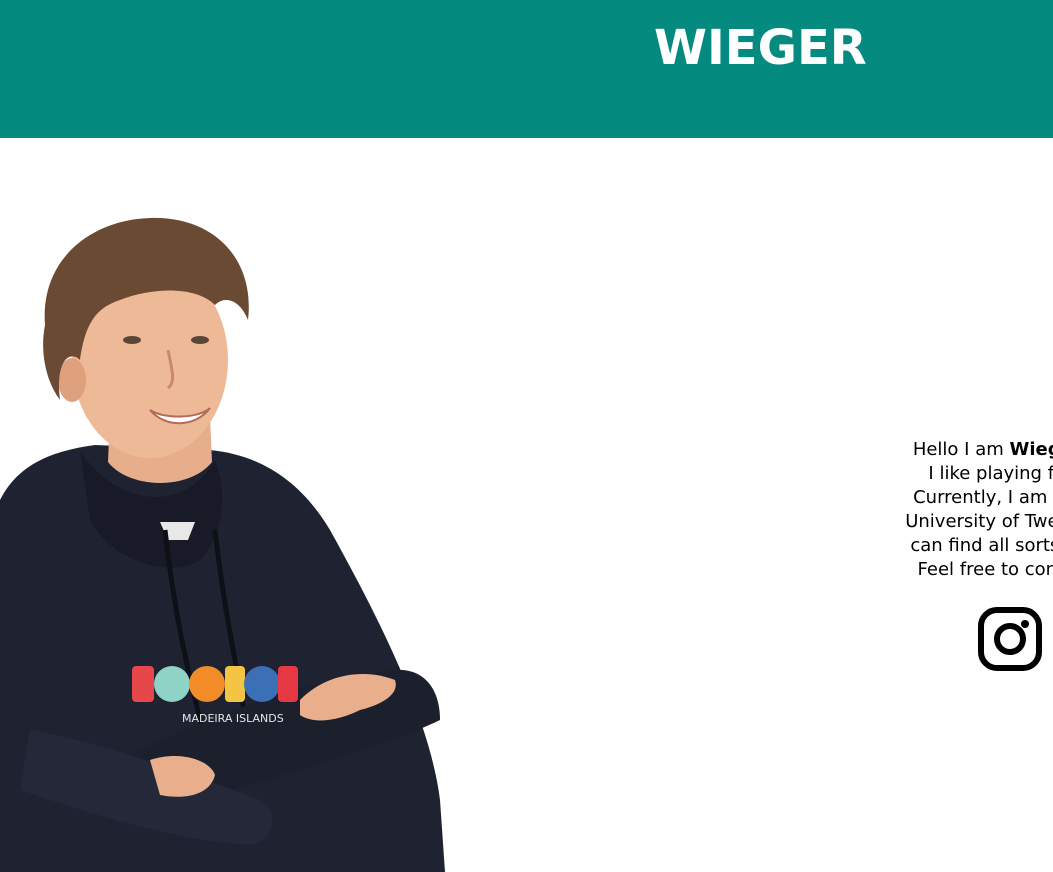 The height and width of the screenshot is (872, 1053). Describe the element at coordinates (981, 545) in the screenshot. I see `bio-line-5: can find all sorts of proje` at that location.